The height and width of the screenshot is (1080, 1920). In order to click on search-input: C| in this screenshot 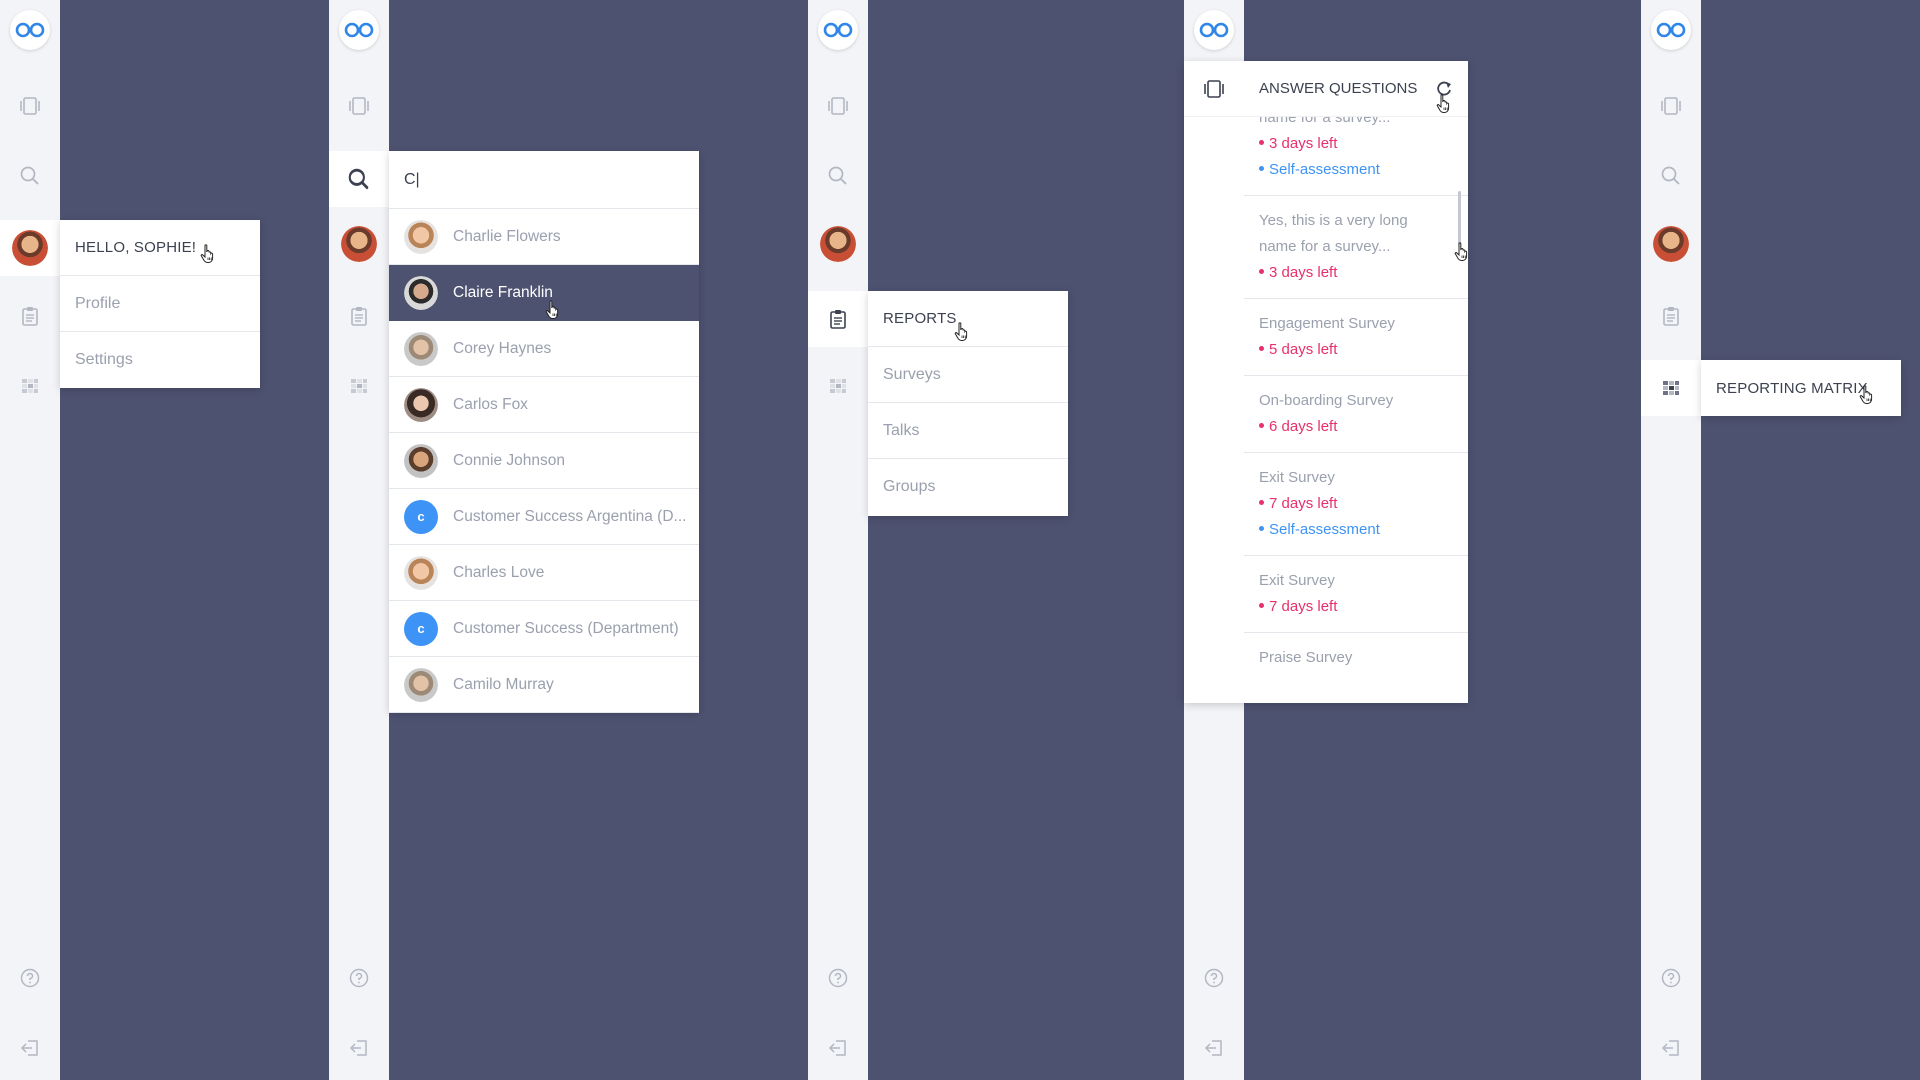, I will do `click(544, 180)`.